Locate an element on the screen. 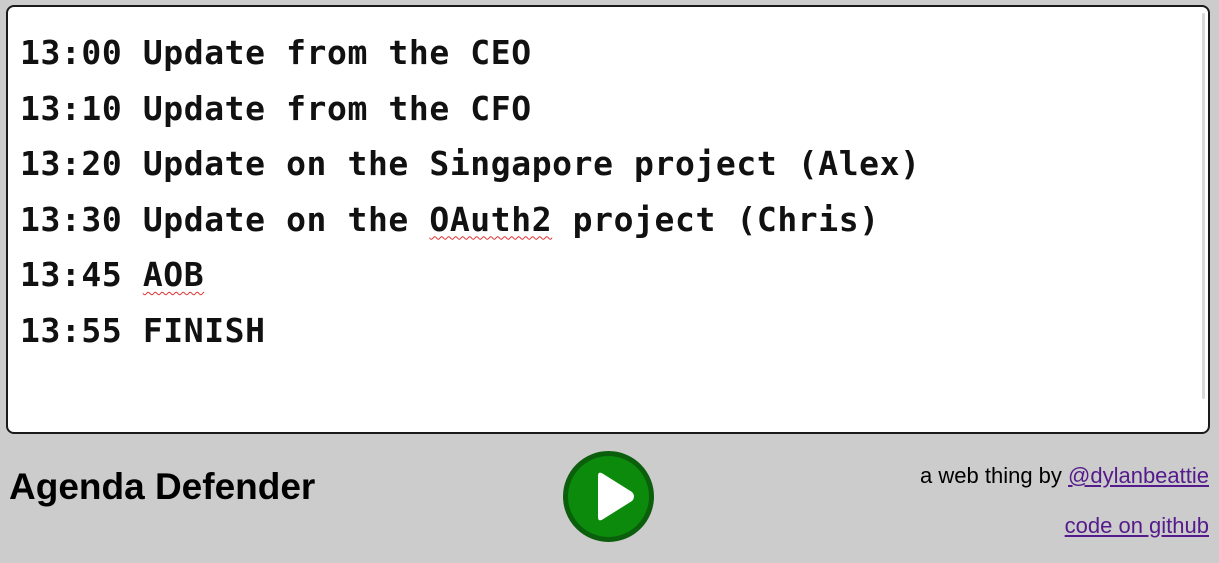 The height and width of the screenshot is (563, 1219). agenda-title: FINISH is located at coordinates (204, 330).